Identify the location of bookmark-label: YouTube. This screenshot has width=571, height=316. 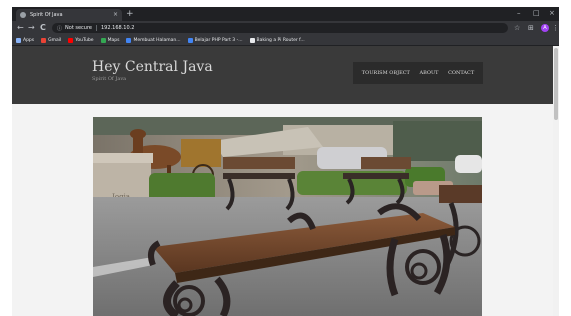
(84, 40).